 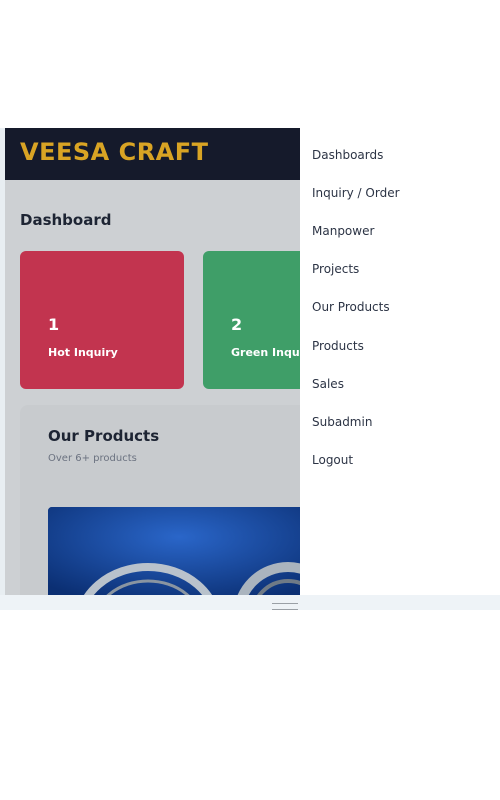 I want to click on stat-value: 2, so click(x=237, y=324).